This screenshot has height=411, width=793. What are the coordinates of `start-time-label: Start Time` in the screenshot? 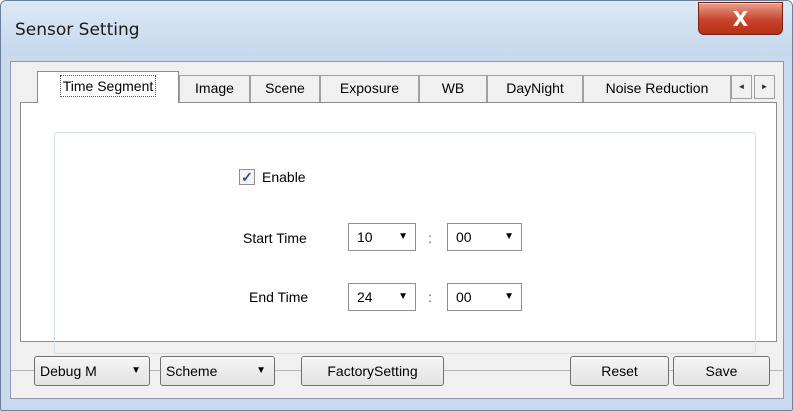 It's located at (275, 238).